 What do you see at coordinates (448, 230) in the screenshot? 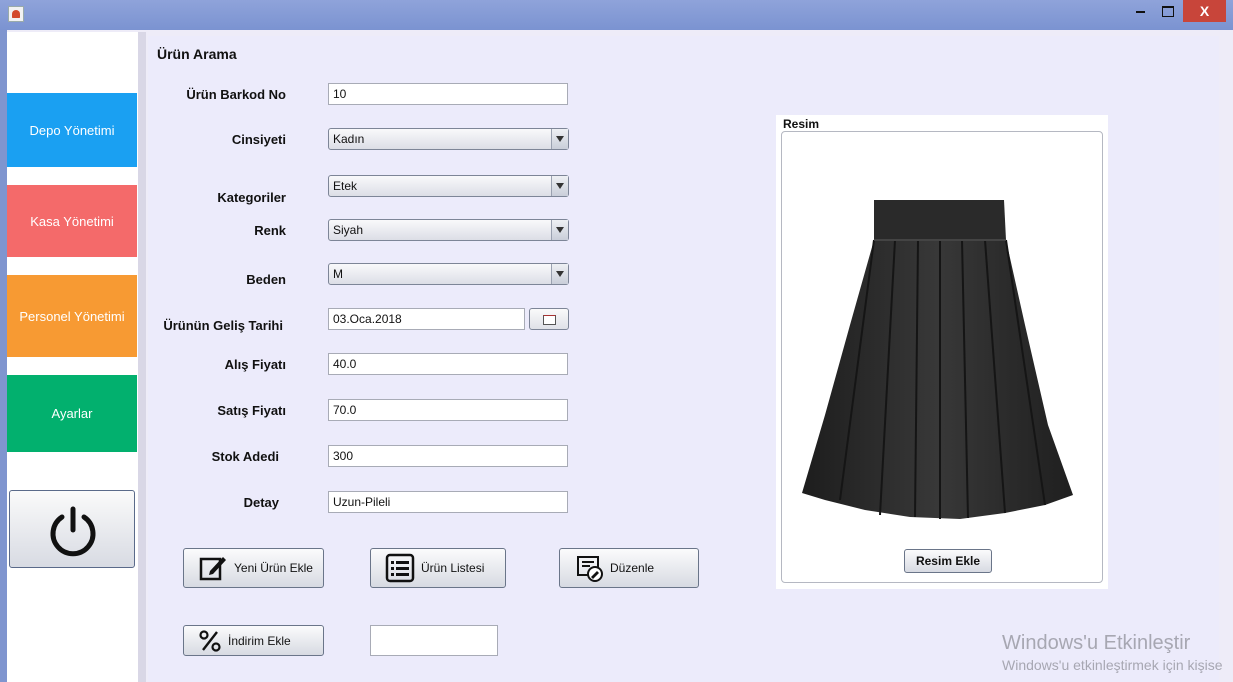
I see `renk-select: Siyah` at bounding box center [448, 230].